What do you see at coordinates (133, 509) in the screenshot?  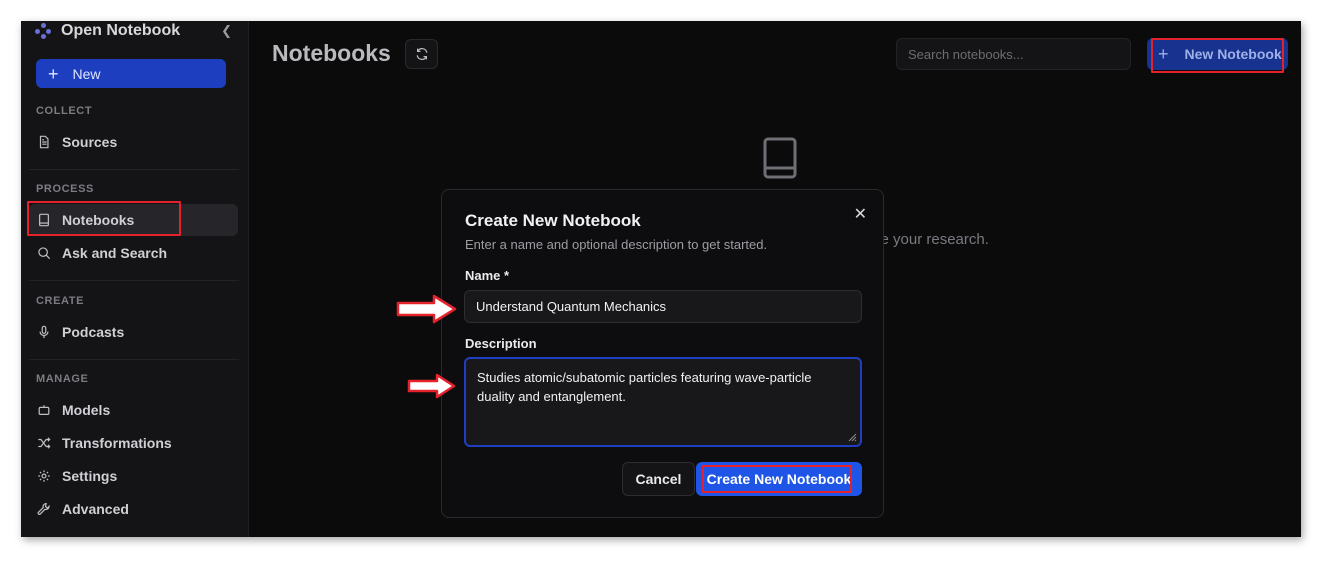 I see `sidebar-item-advanced: Advanced` at bounding box center [133, 509].